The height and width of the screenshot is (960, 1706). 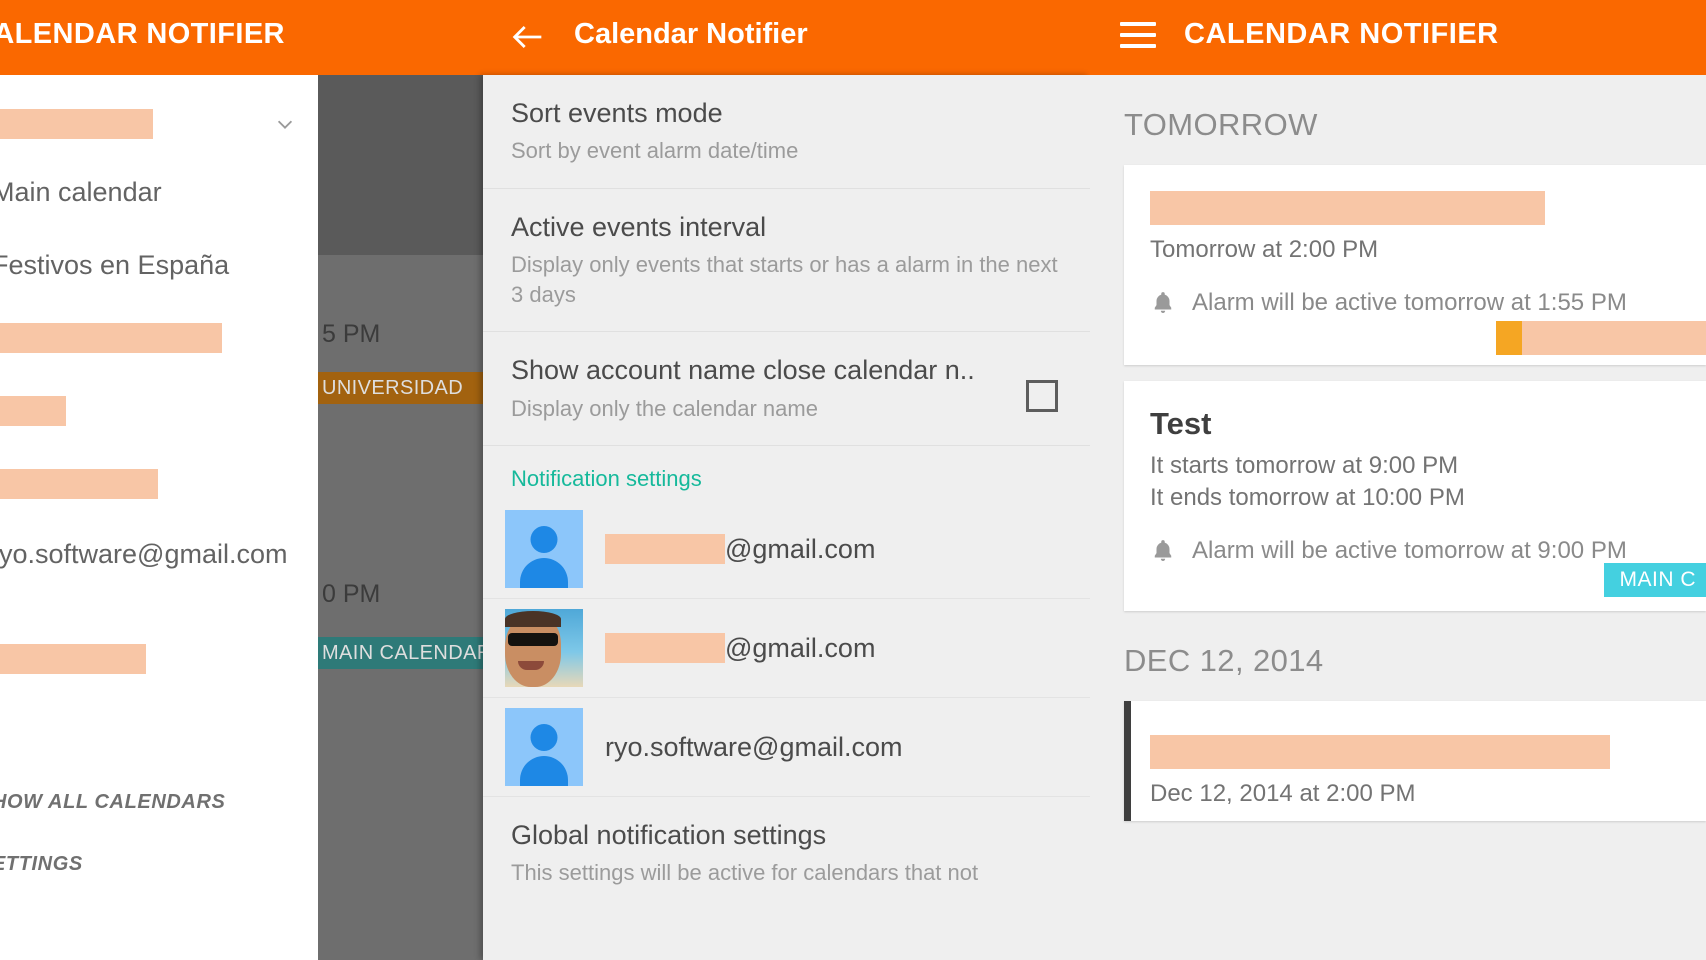 I want to click on calendar-time-label: 0 PM, so click(x=351, y=594).